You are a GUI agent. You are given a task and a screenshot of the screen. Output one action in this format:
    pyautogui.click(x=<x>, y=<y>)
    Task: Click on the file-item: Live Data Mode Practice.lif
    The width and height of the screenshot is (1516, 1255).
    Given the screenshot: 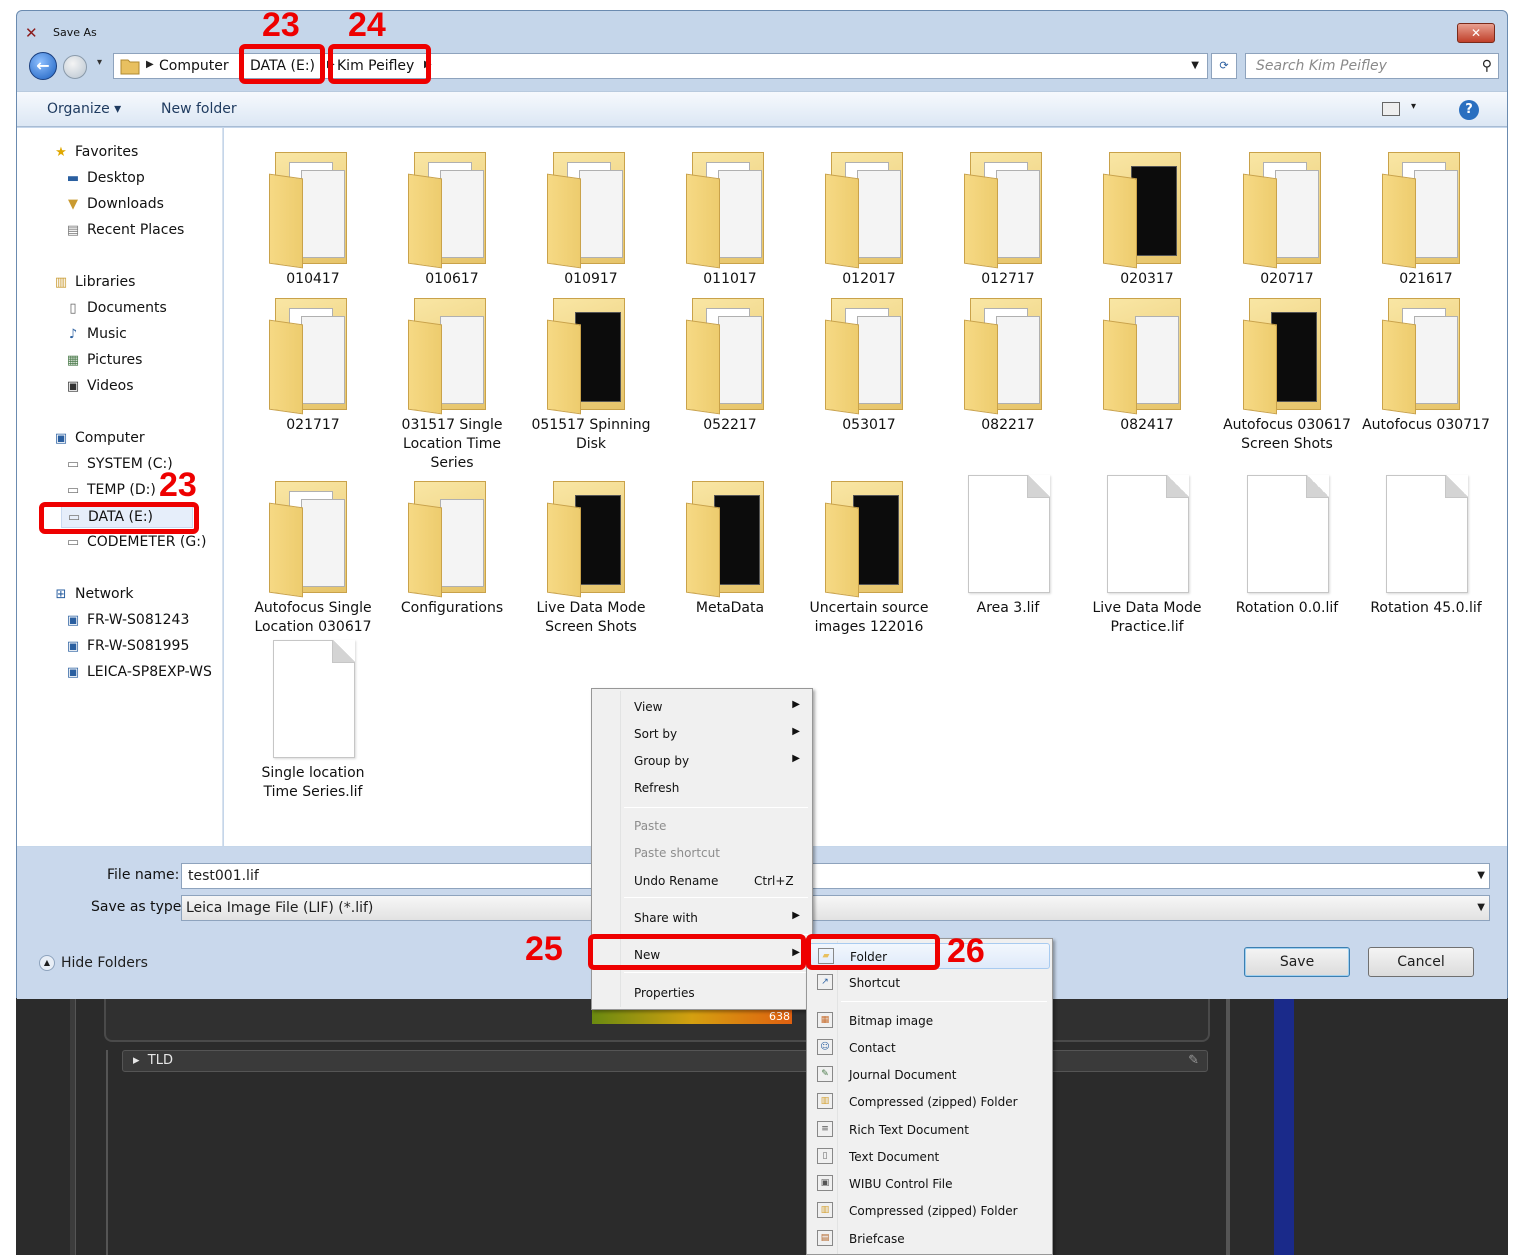 What is the action you would take?
    pyautogui.click(x=1147, y=556)
    